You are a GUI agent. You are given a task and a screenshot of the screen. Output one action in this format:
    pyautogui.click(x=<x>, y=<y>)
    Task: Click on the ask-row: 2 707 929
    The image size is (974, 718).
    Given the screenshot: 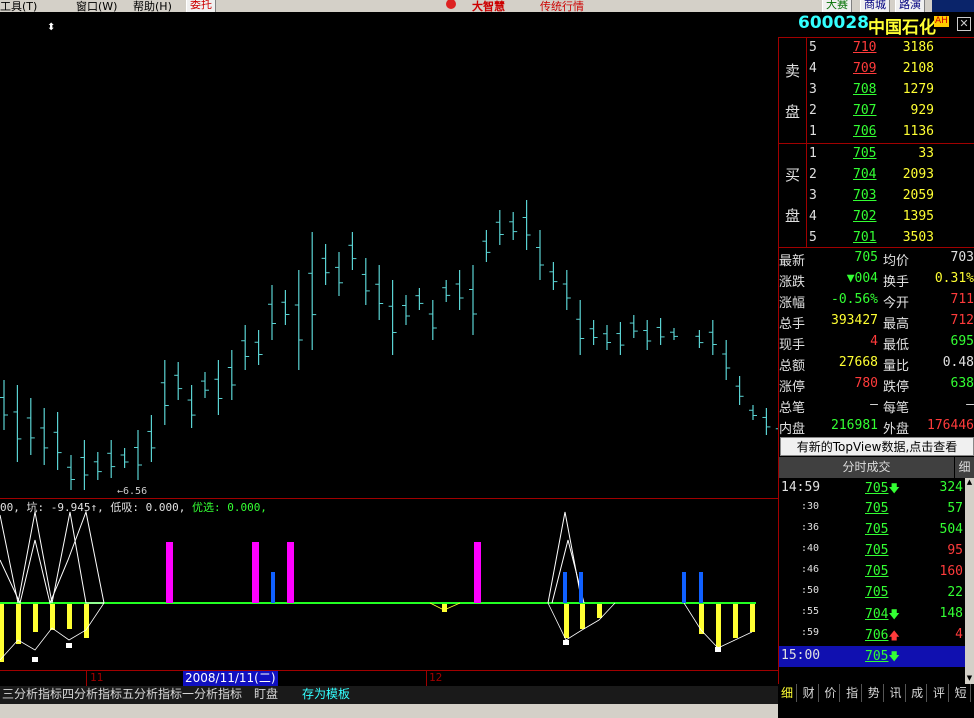 What is the action you would take?
    pyautogui.click(x=876, y=111)
    